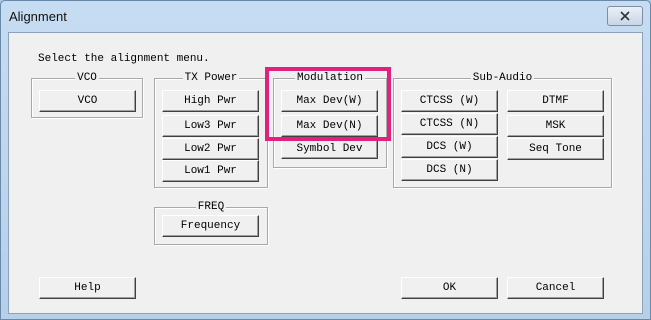  What do you see at coordinates (87, 288) in the screenshot?
I see `help-button: Help` at bounding box center [87, 288].